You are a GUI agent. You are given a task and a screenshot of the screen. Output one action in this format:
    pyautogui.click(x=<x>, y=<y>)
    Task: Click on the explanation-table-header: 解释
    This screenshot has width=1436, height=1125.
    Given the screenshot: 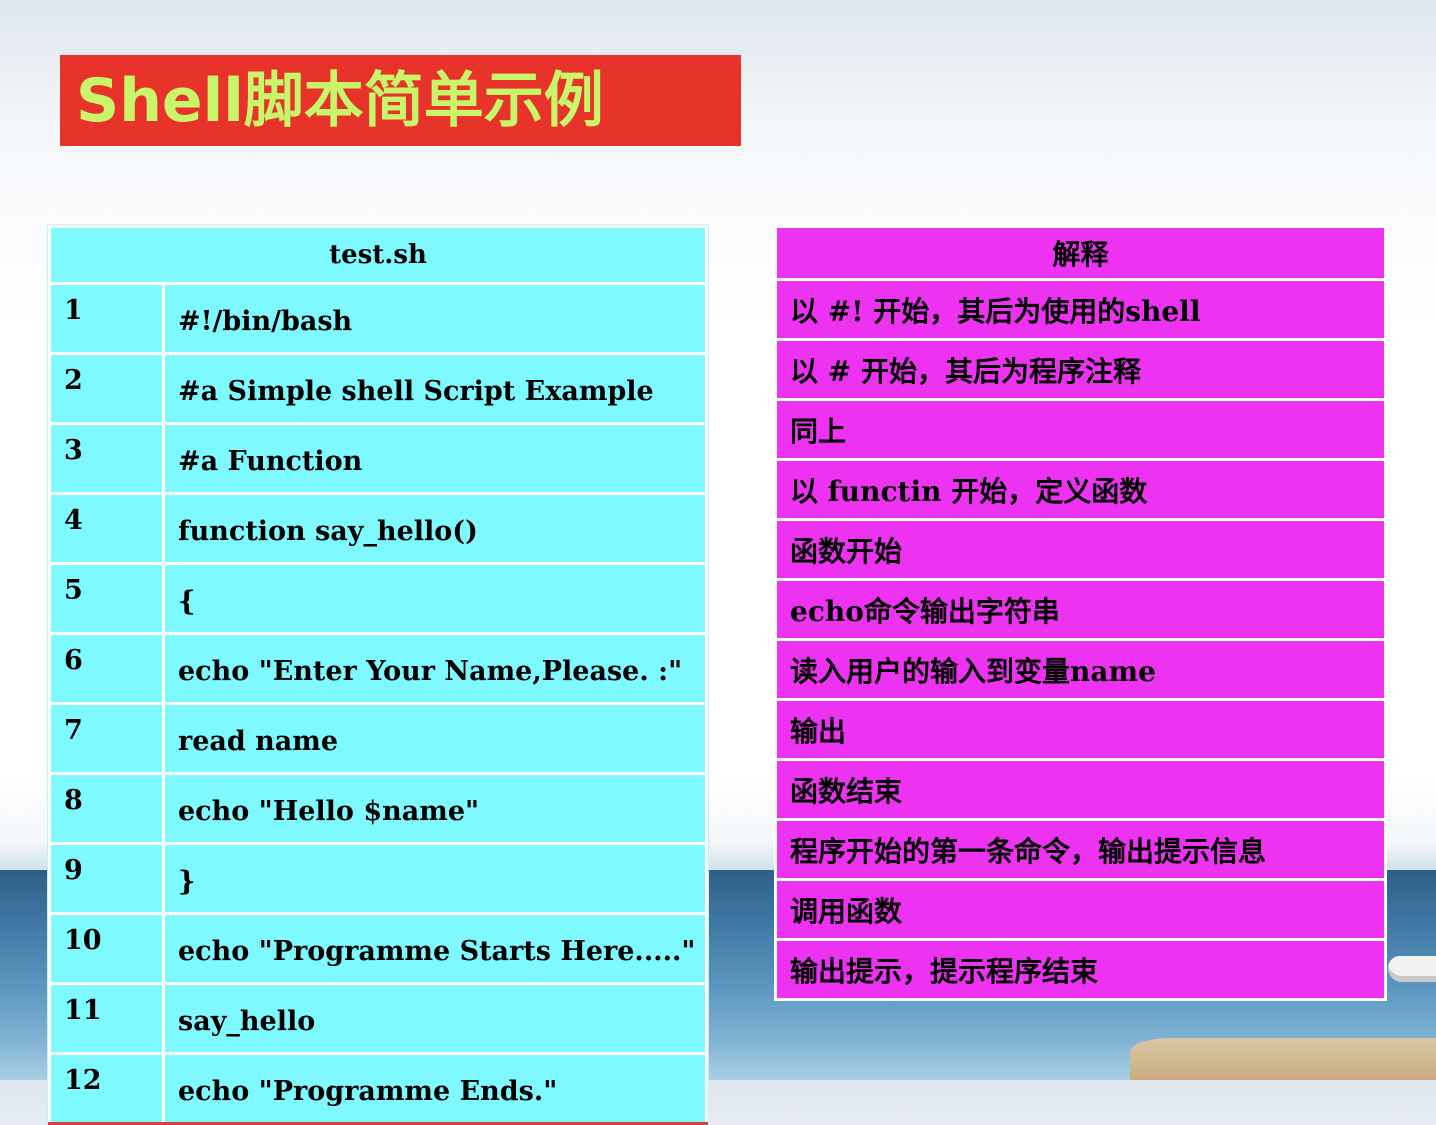 What is the action you would take?
    pyautogui.click(x=1080, y=253)
    